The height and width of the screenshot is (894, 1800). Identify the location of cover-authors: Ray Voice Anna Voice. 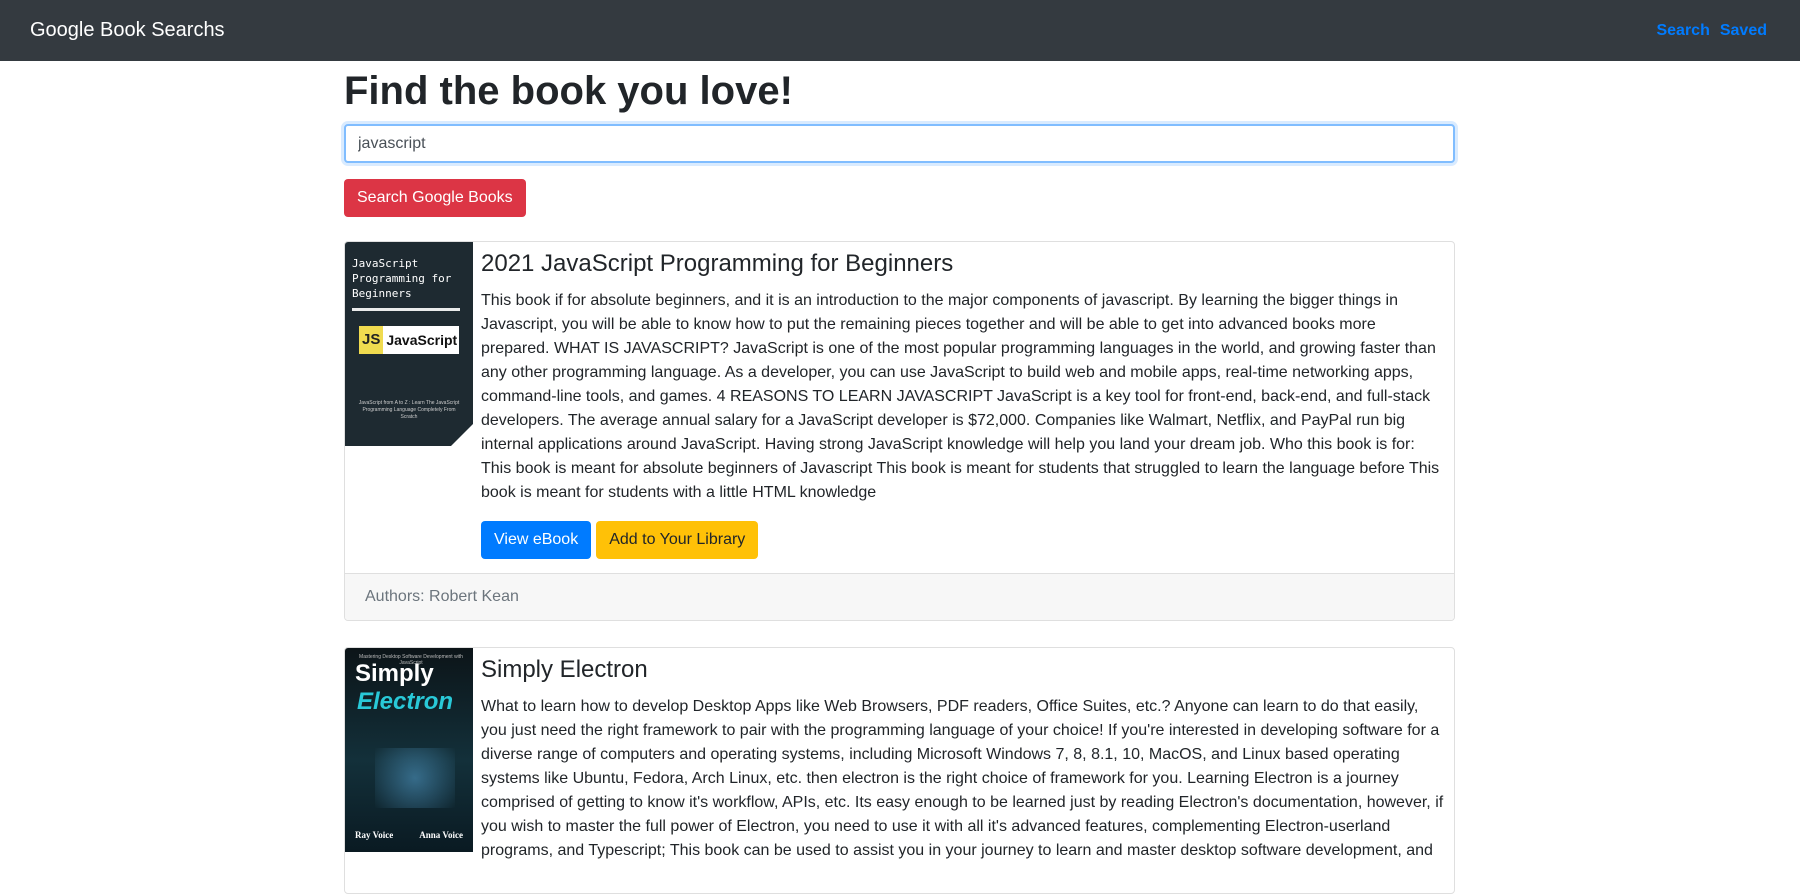
(409, 835).